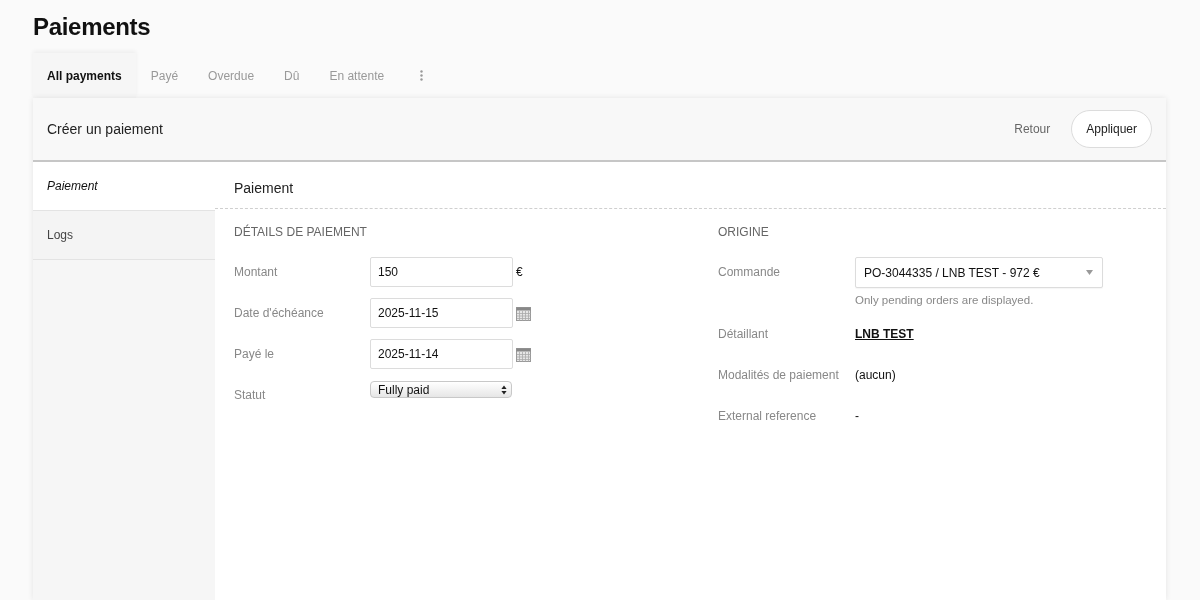 The width and height of the screenshot is (1200, 600). Describe the element at coordinates (441, 313) in the screenshot. I see `date-field: 2025-11-15` at that location.